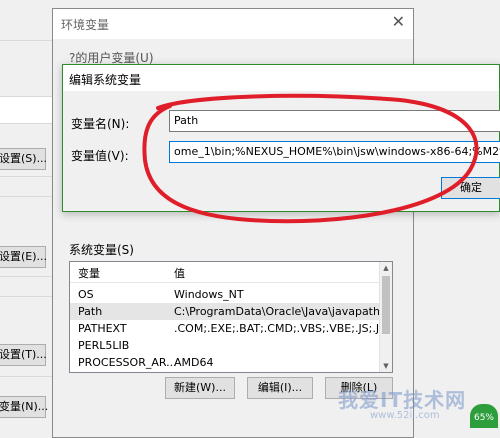 The height and width of the screenshot is (438, 500). What do you see at coordinates (28, 110) in the screenshot?
I see `list-area` at bounding box center [28, 110].